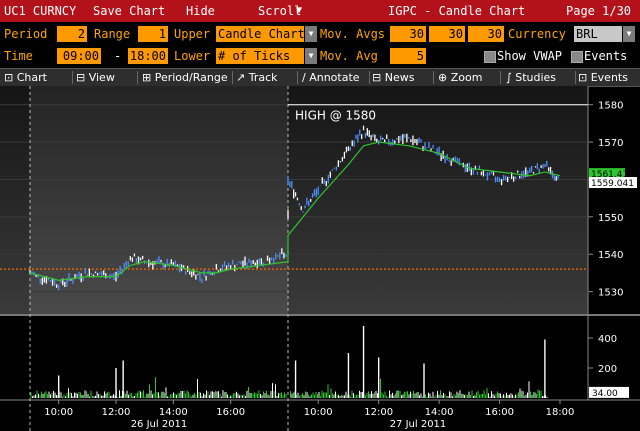 The image size is (640, 431). What do you see at coordinates (610, 255) in the screenshot?
I see `price-tick-label: 1540` at bounding box center [610, 255].